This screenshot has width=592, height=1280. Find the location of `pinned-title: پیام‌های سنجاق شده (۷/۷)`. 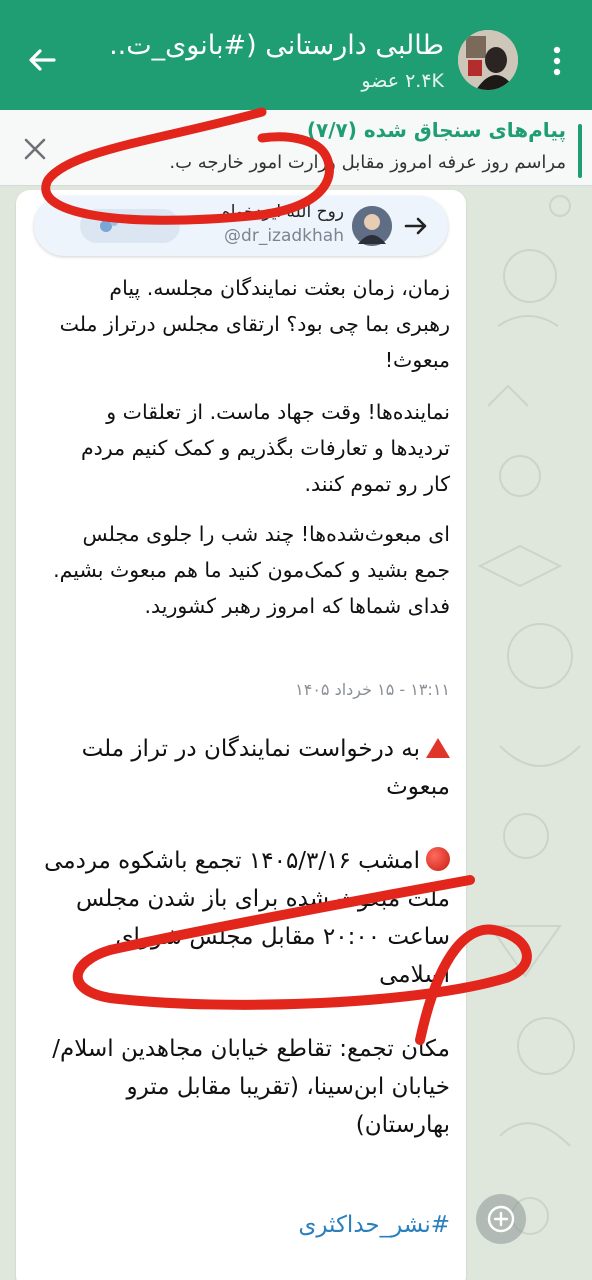

pinned-title: پیام‌های سنجاق شده (۷/۷) is located at coordinates (436, 130).